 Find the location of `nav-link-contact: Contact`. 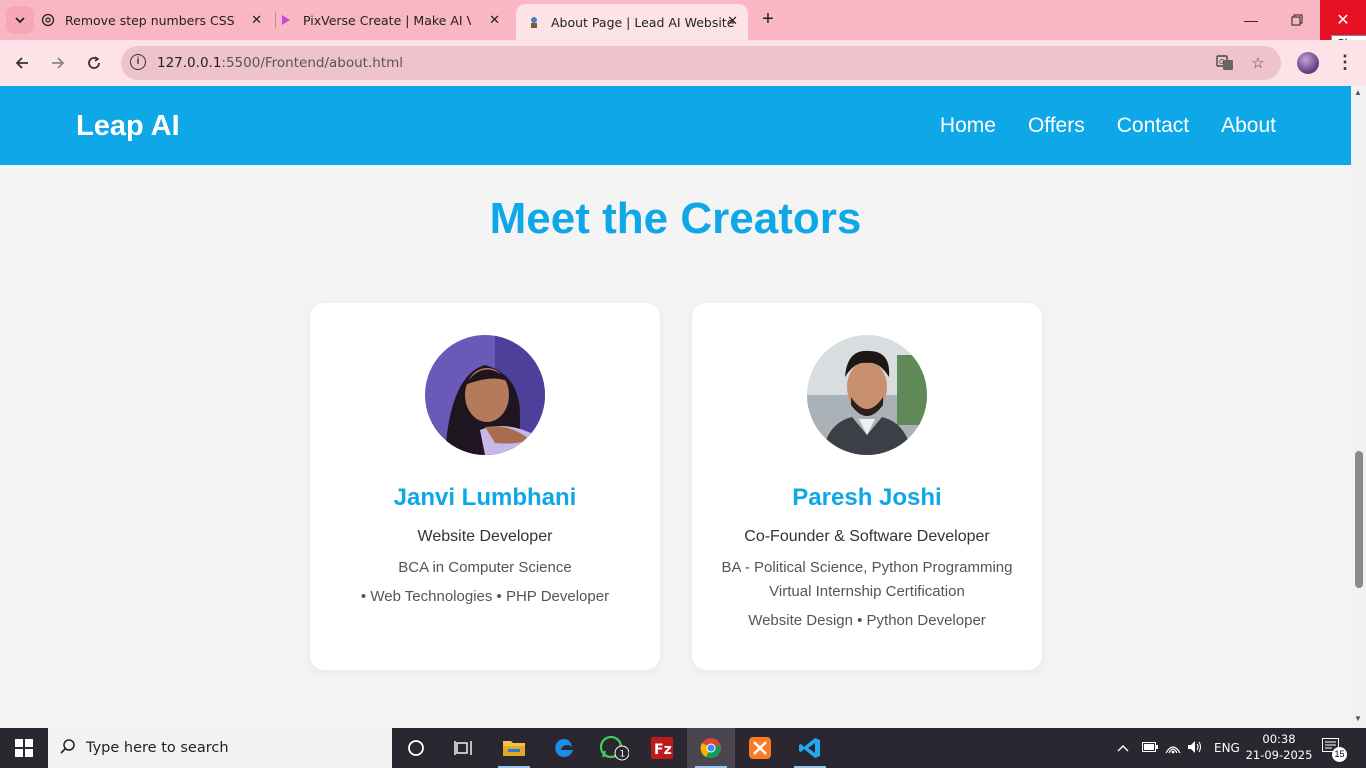

nav-link-contact: Contact is located at coordinates (1153, 126).